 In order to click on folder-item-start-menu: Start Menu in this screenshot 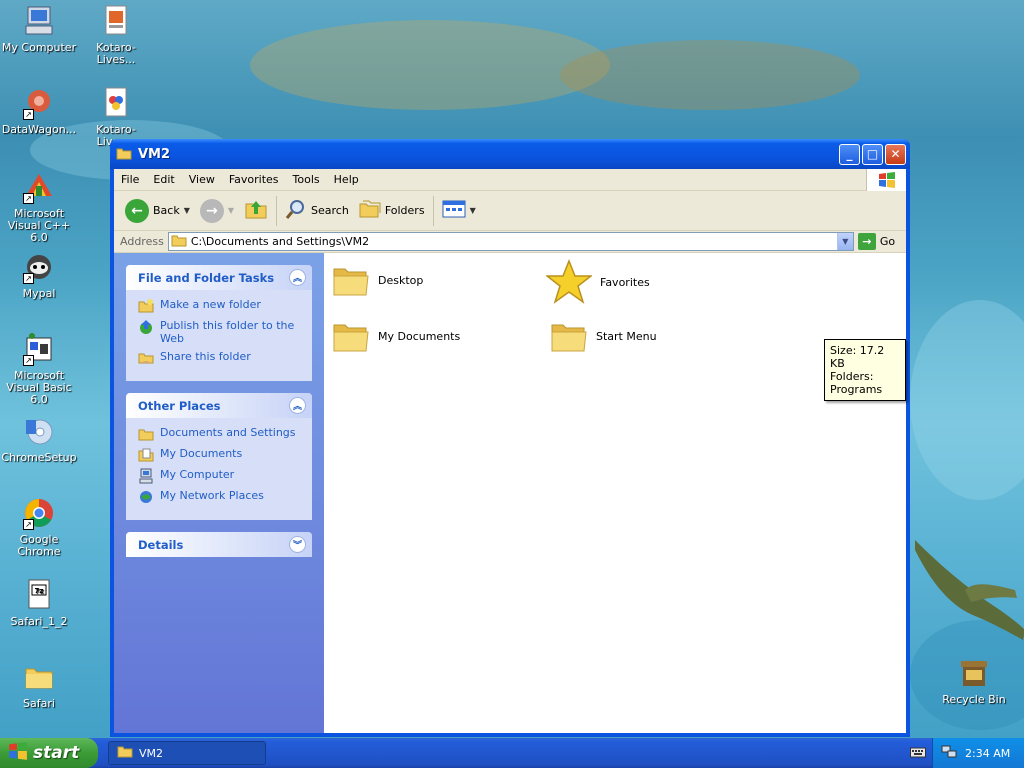, I will do `click(603, 336)`.